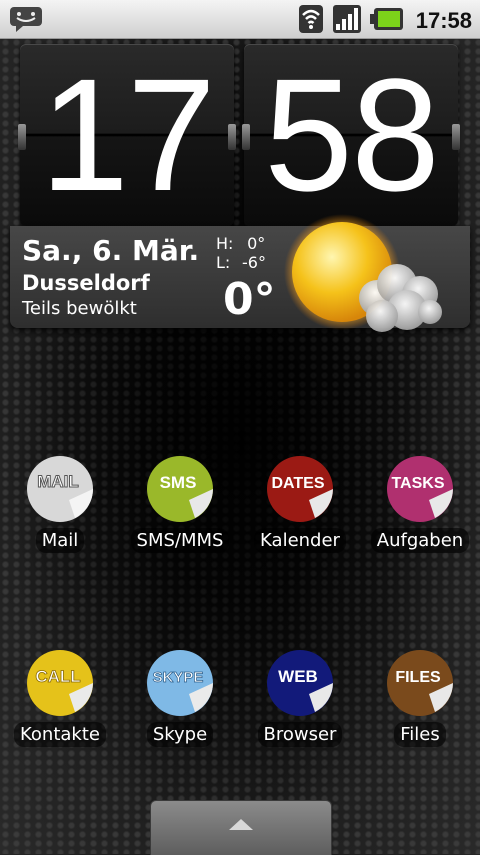  I want to click on app-sms: SMS SMS/MMS, so click(180, 503).